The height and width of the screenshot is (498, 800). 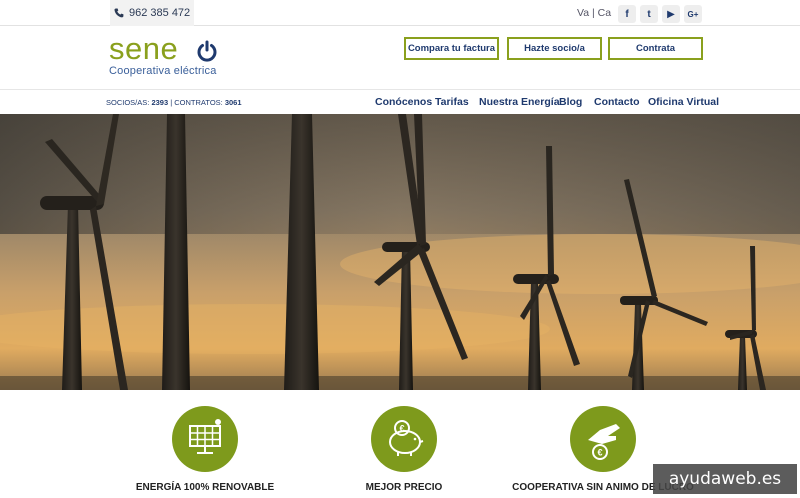 What do you see at coordinates (519, 102) in the screenshot?
I see `nav-item-nuestra-energia: Nuestra Energía` at bounding box center [519, 102].